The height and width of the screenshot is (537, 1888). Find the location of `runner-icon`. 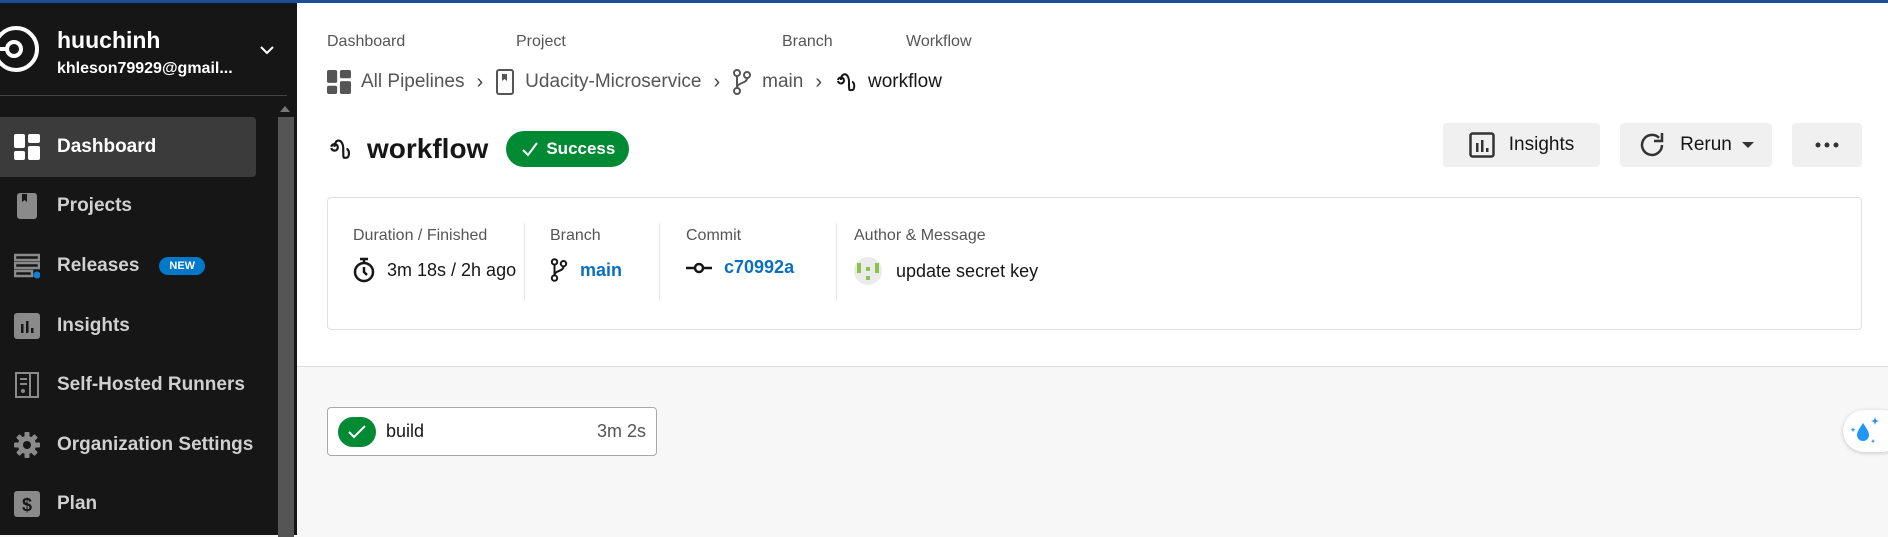

runner-icon is located at coordinates (27, 385).